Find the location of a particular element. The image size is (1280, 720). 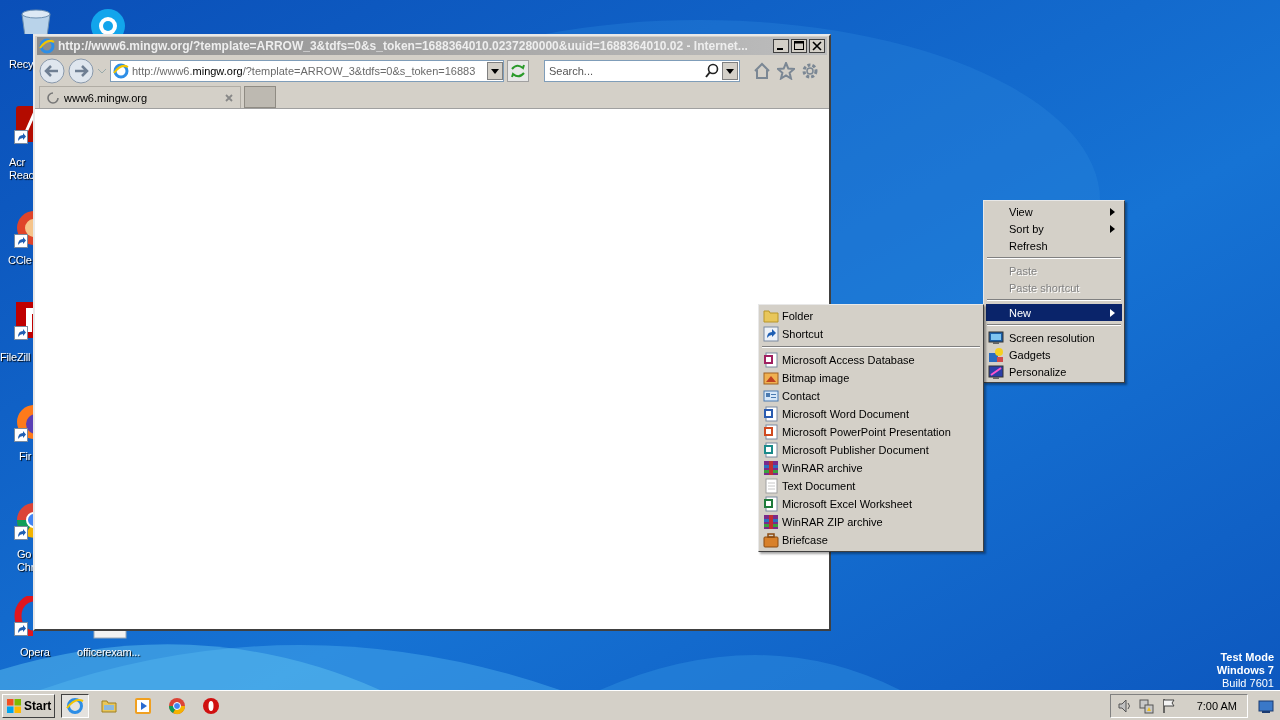

menu-item: Screen resolution is located at coordinates (1054, 337).